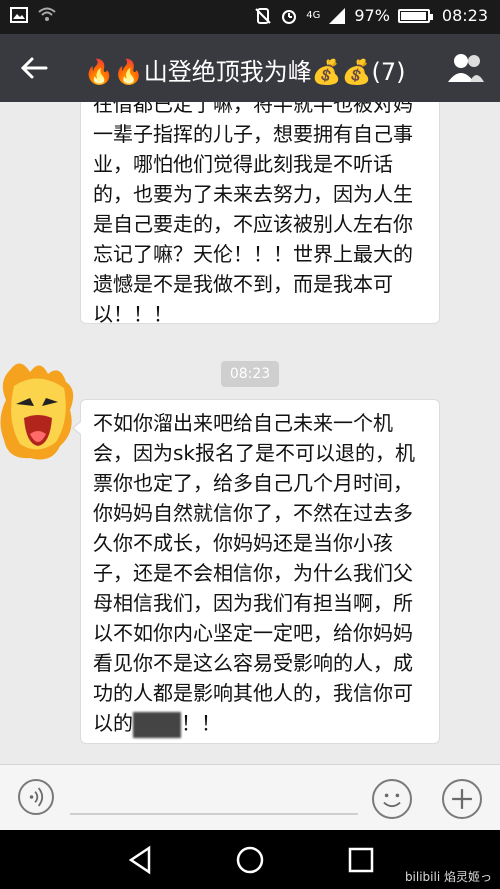 The width and height of the screenshot is (500, 889). I want to click on wifi-icon, so click(47, 14).